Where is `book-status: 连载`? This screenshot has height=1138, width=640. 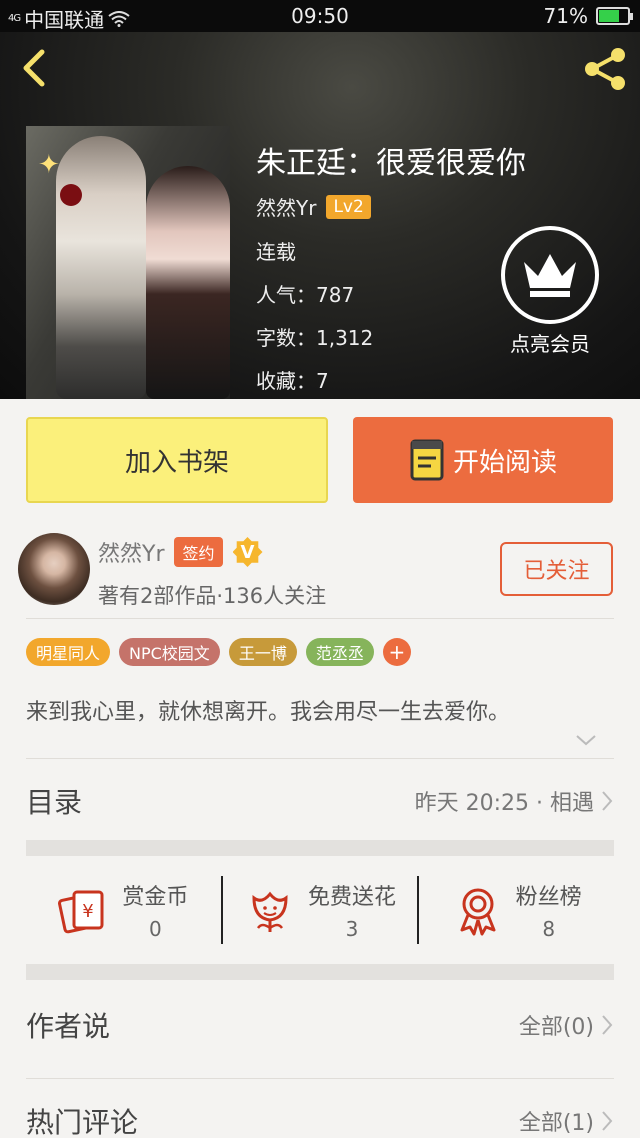
book-status: 连载 is located at coordinates (276, 252).